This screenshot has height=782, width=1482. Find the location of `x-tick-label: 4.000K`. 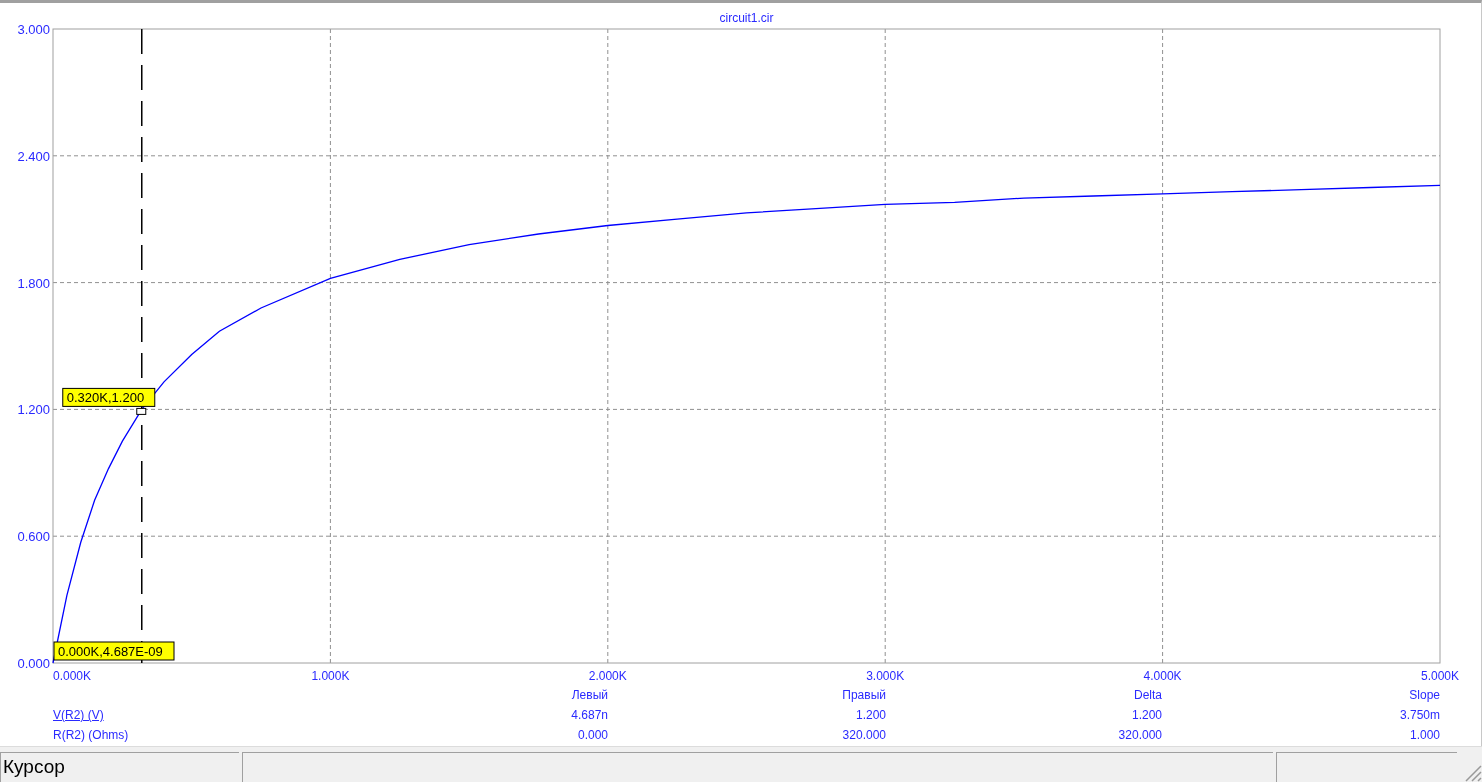

x-tick-label: 4.000K is located at coordinates (1162, 676).